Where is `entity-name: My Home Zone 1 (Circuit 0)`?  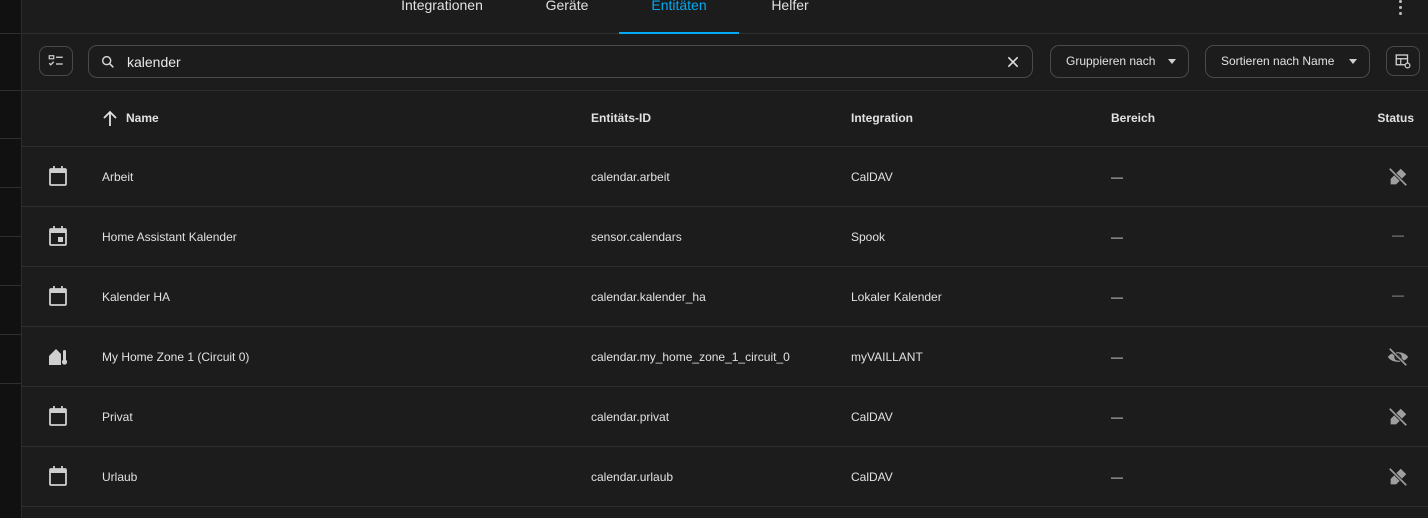 entity-name: My Home Zone 1 (Circuit 0) is located at coordinates (176, 357).